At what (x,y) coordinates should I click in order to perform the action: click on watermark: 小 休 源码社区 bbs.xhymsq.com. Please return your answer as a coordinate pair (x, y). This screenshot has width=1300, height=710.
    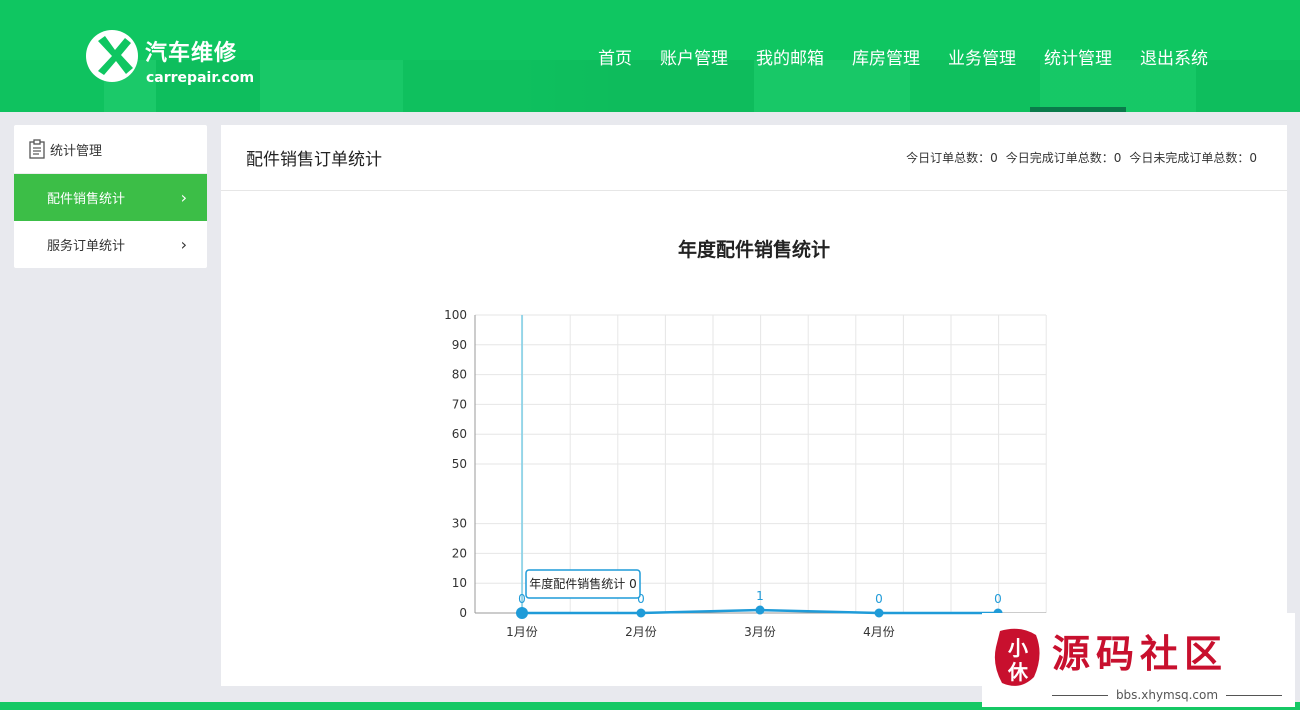
    Looking at the image, I should click on (1138, 660).